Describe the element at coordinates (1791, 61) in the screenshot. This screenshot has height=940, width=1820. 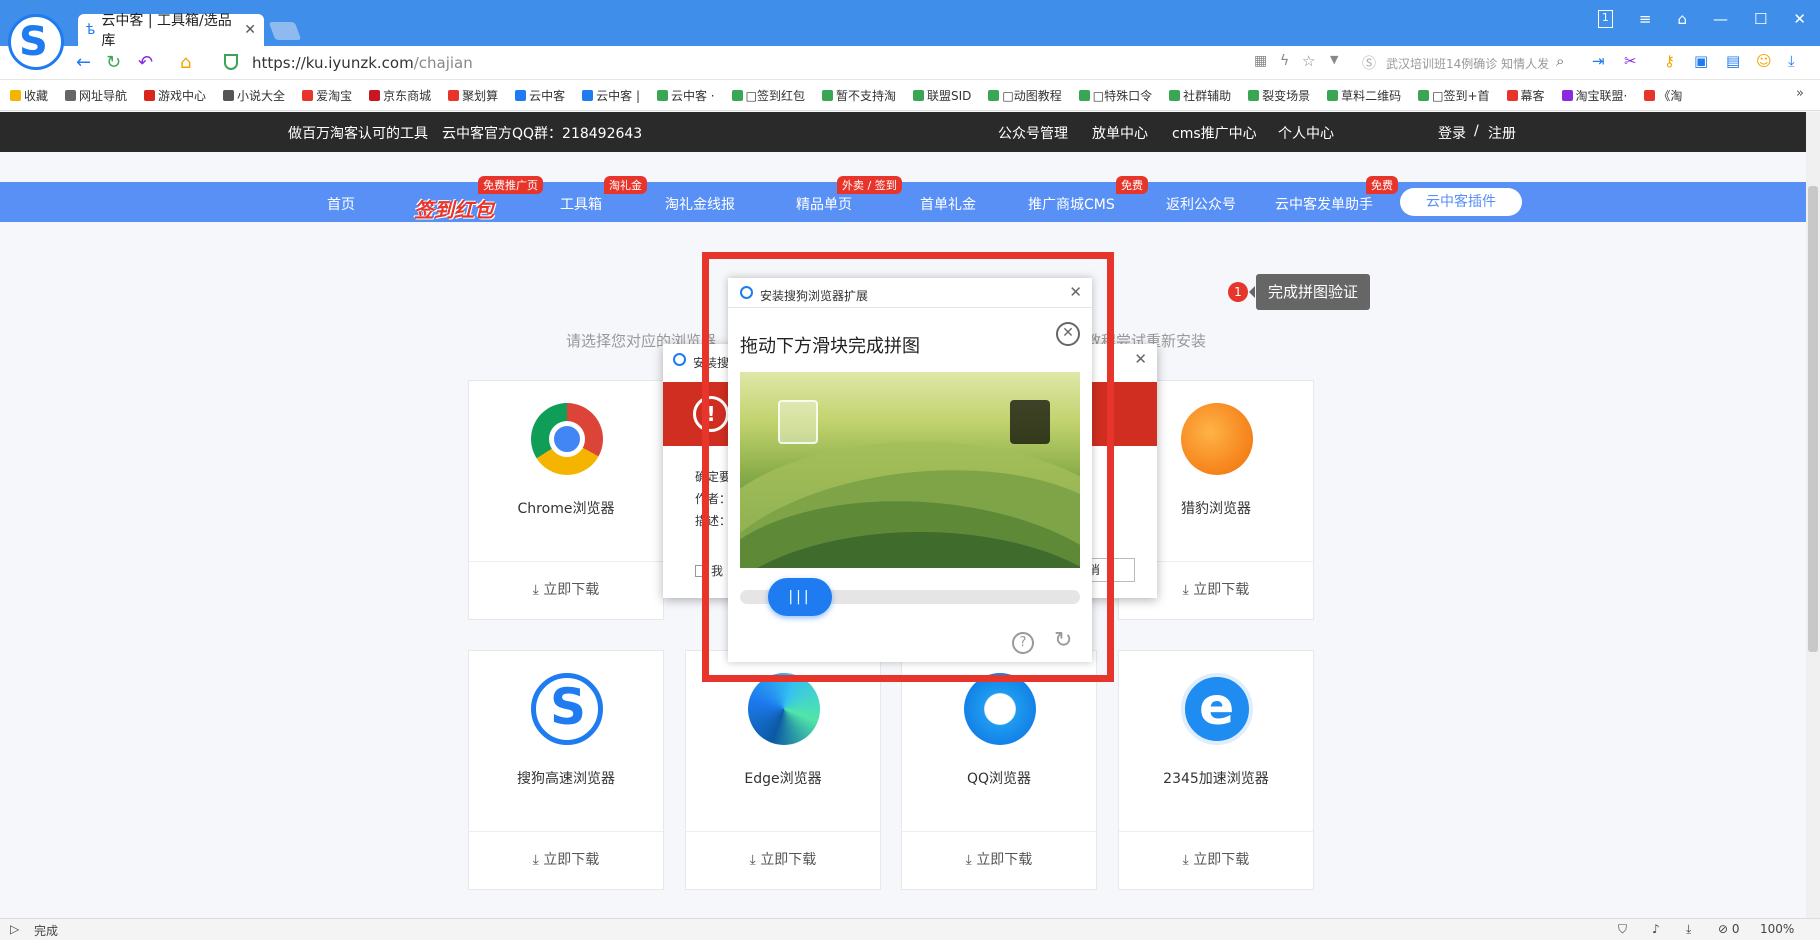
I see `download-manager-icon: ⤓` at that location.